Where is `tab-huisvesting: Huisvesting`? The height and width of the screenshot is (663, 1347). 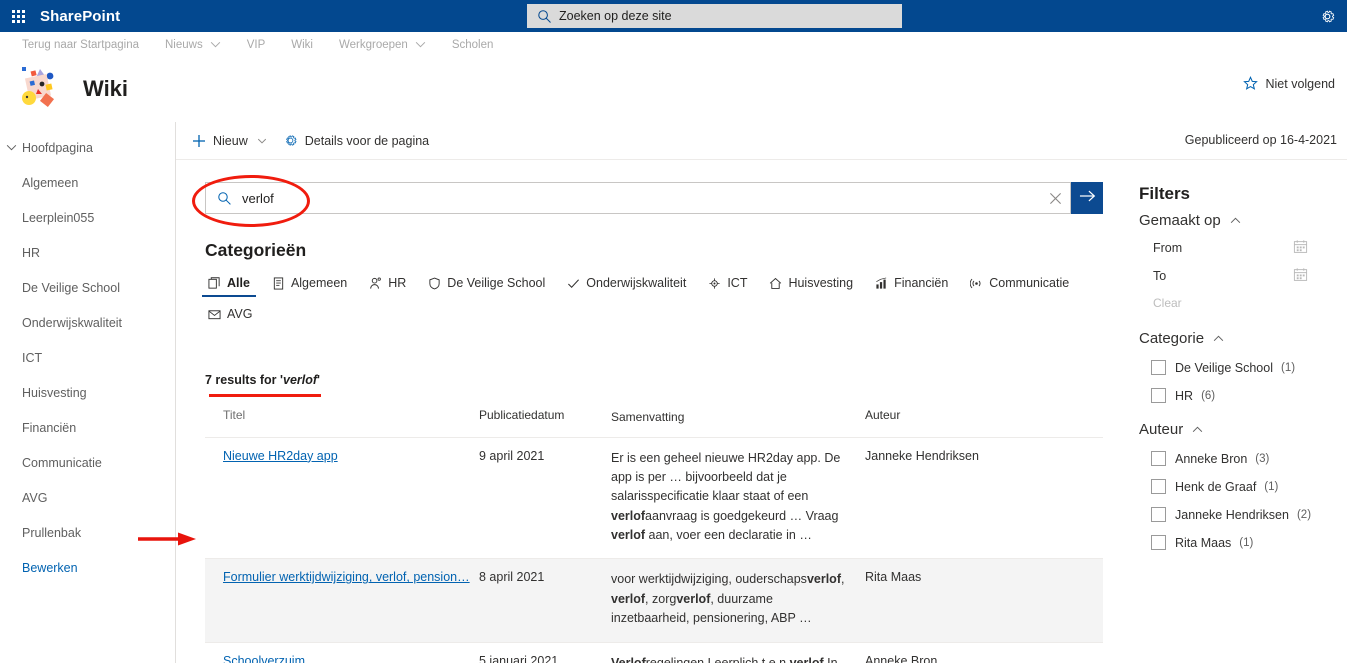
tab-huisvesting: Huisvesting is located at coordinates (811, 284).